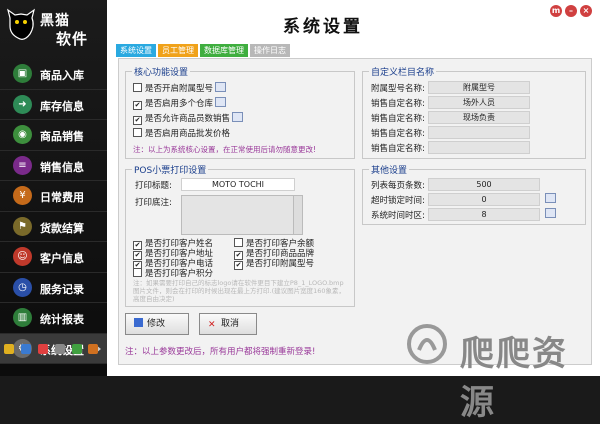 The height and width of the screenshot is (424, 600). Describe the element at coordinates (9, 349) in the screenshot. I see `lock-icon` at that location.